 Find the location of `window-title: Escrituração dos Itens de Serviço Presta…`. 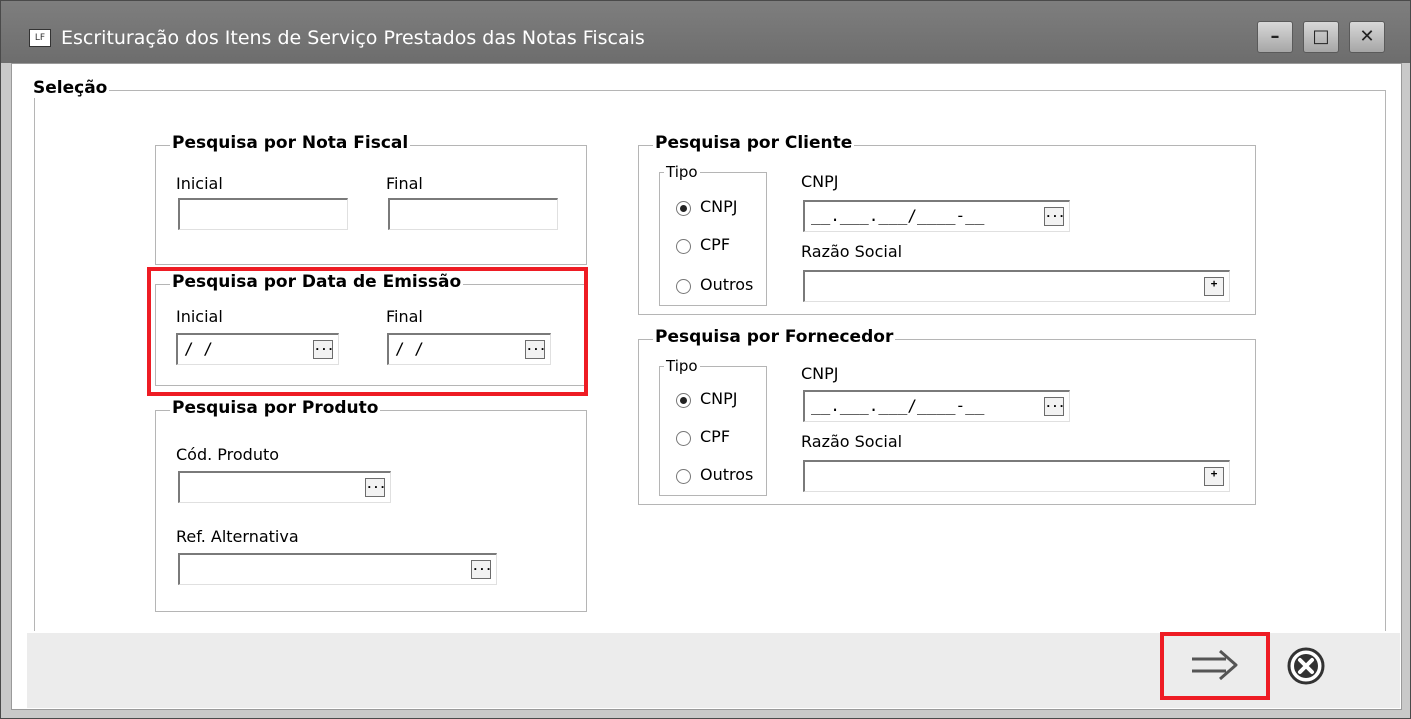

window-title: Escrituração dos Itens de Serviço Presta… is located at coordinates (353, 38).